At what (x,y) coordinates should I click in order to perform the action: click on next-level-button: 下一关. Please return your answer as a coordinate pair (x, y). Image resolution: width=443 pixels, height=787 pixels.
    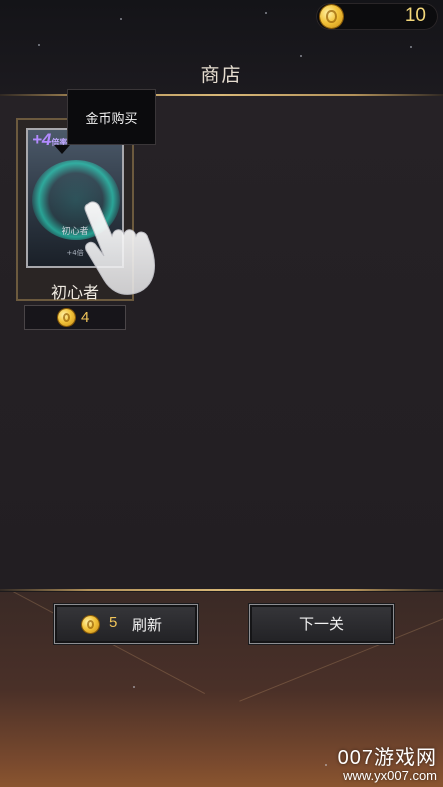
    Looking at the image, I should click on (321, 624).